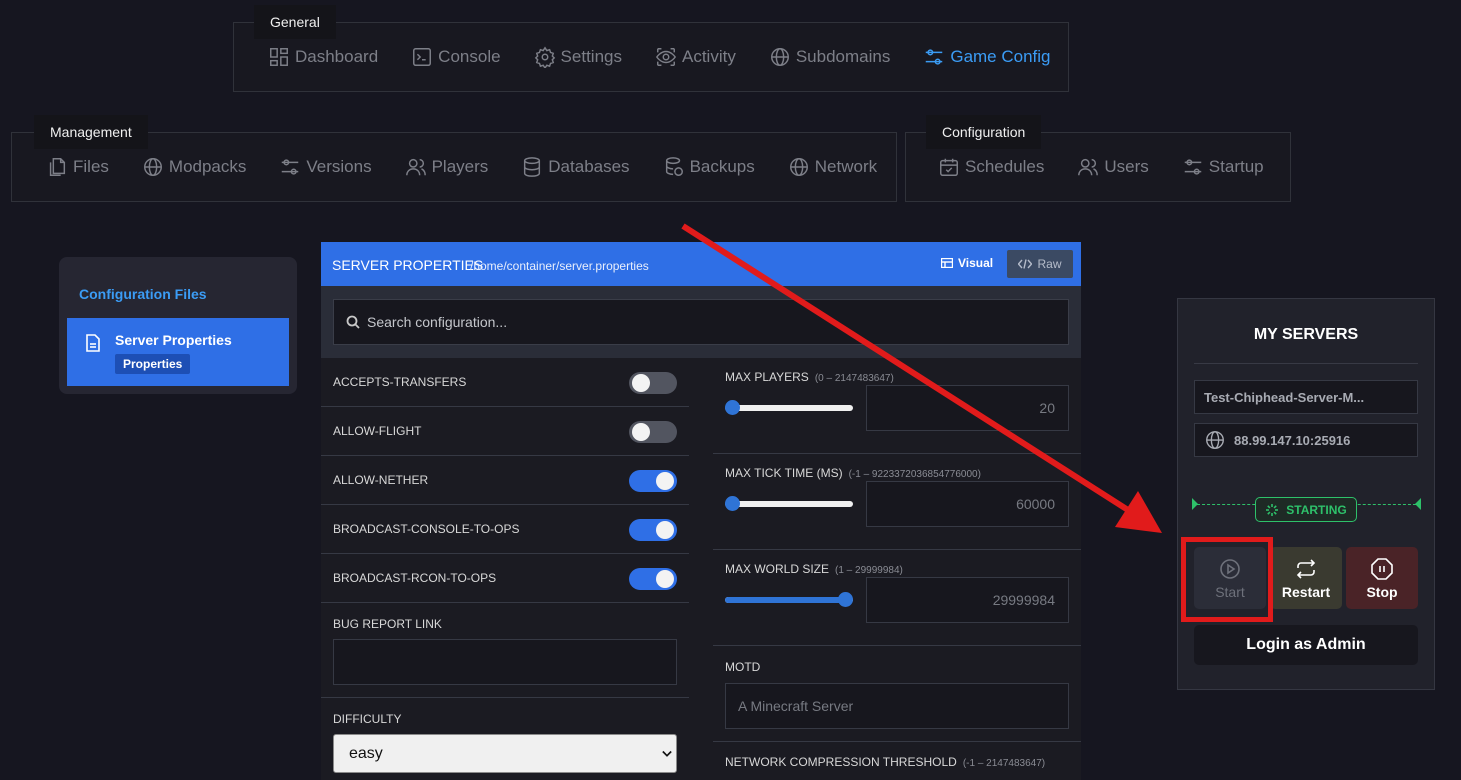 The height and width of the screenshot is (780, 1461). I want to click on nav-item-label: Files, so click(91, 166).